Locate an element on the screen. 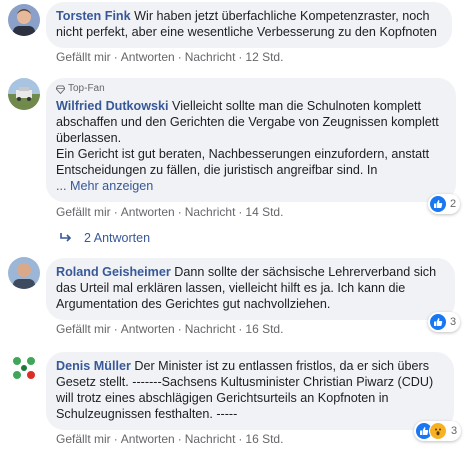 The height and width of the screenshot is (450, 469). top-fan-badge: Top-Fan is located at coordinates (250, 89).